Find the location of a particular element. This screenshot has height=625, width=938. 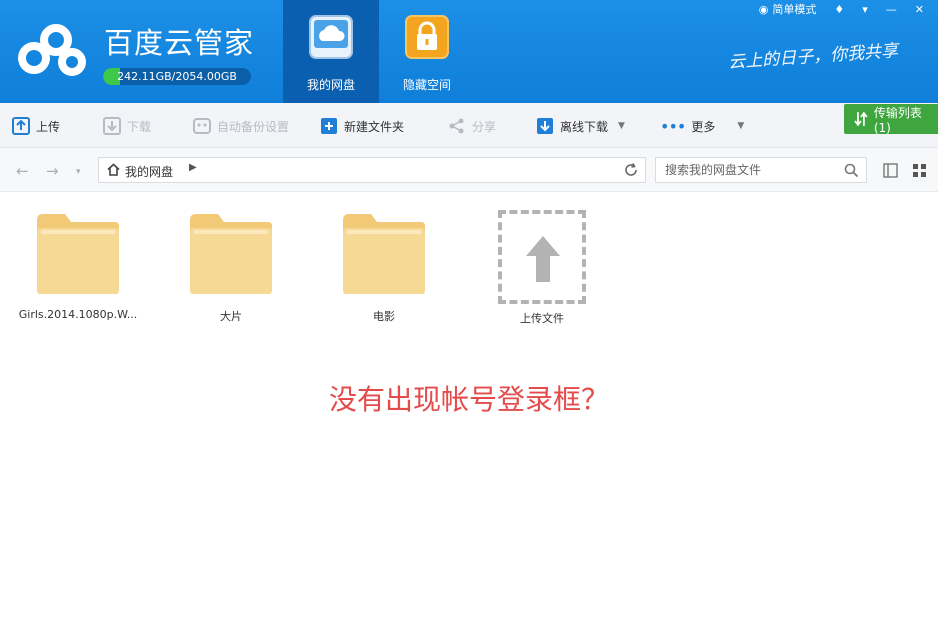

transfer-list-button: 传输列表(1) is located at coordinates (891, 119).